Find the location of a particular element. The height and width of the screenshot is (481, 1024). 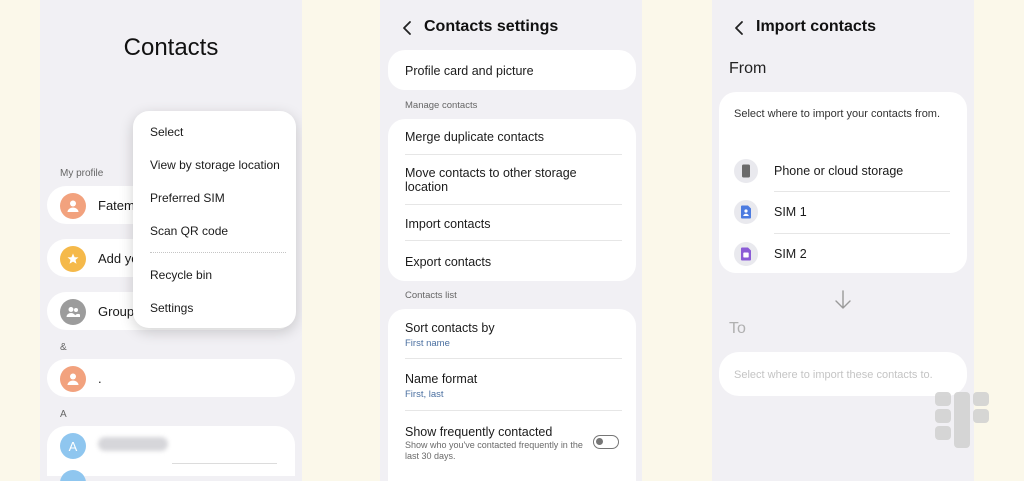

source-sim2: SIM 2 is located at coordinates (790, 254).